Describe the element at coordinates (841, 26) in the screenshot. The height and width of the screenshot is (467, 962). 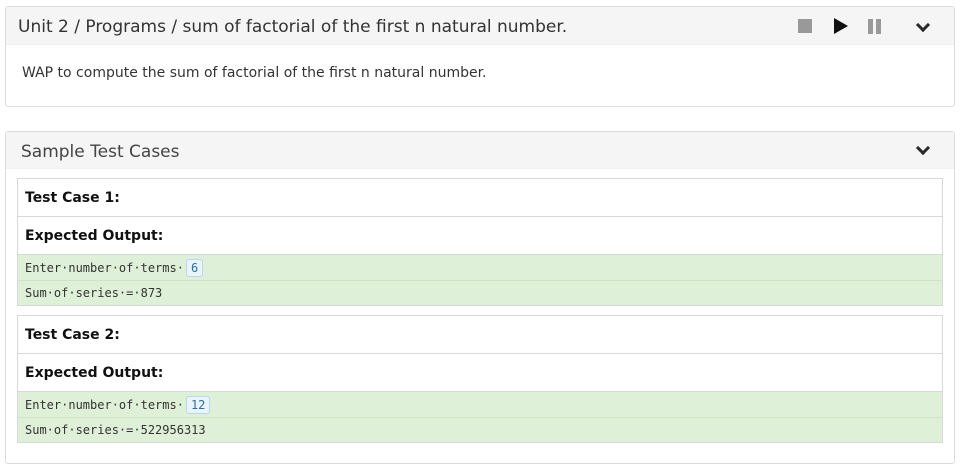
I see `play-icon` at that location.